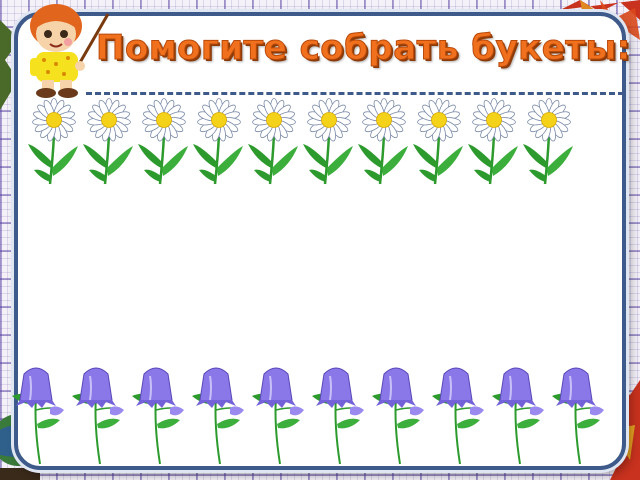 The width and height of the screenshot is (640, 480). Describe the element at coordinates (355, 93) in the screenshot. I see `dashed-divider` at that location.